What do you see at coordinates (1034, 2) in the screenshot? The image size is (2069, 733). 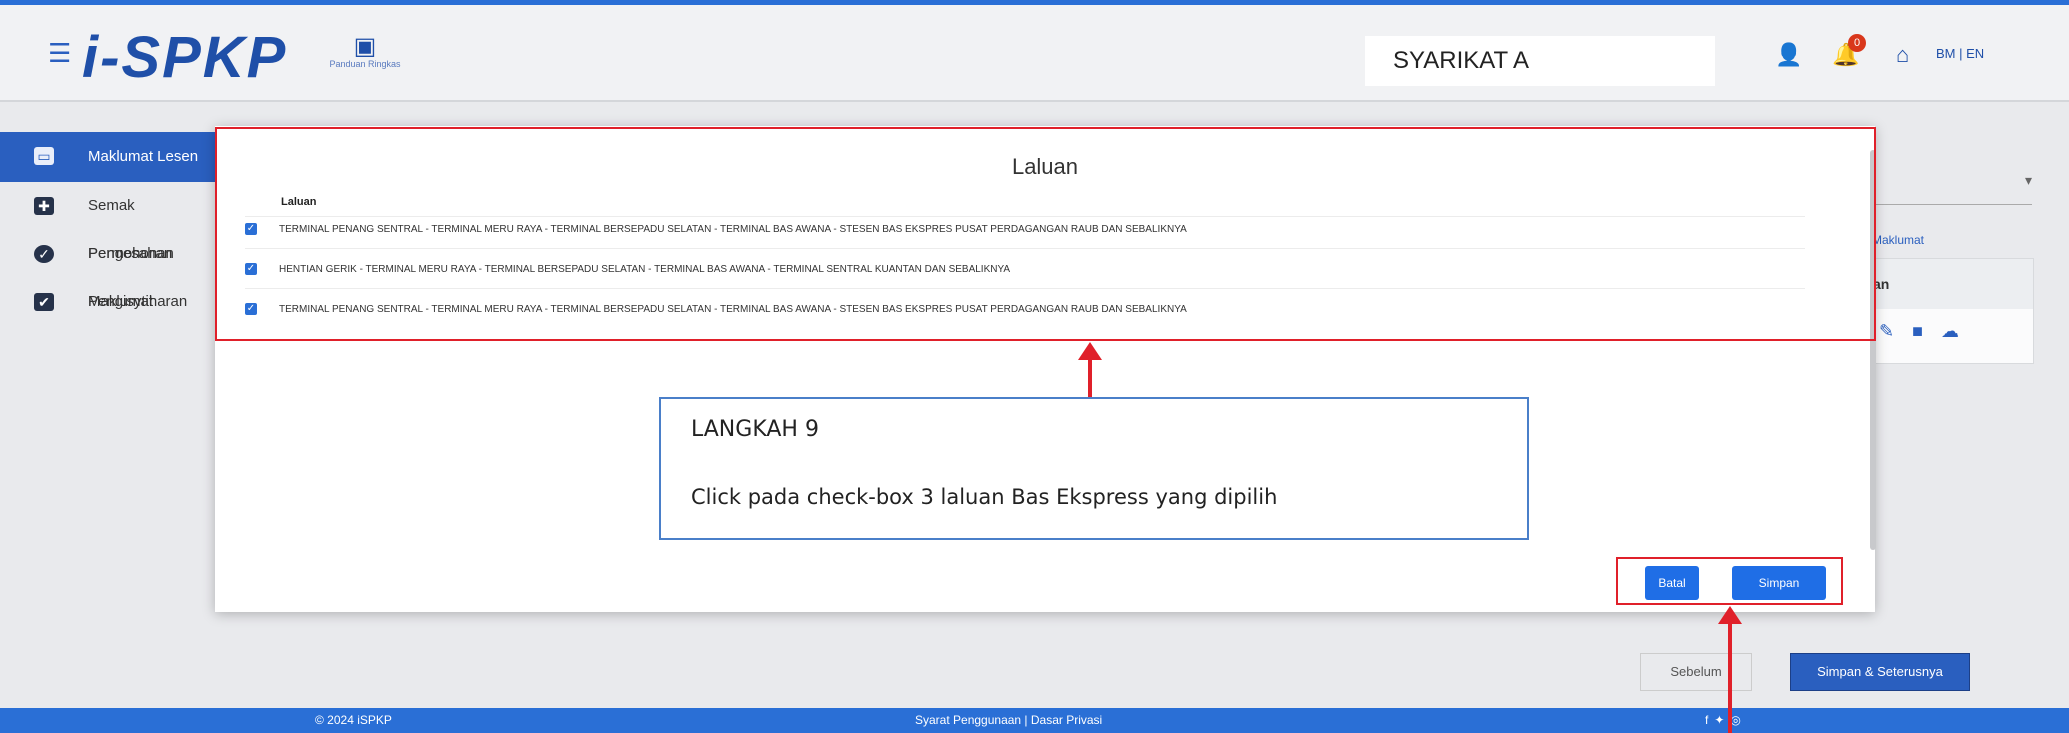 I see `header-accent-bar` at bounding box center [1034, 2].